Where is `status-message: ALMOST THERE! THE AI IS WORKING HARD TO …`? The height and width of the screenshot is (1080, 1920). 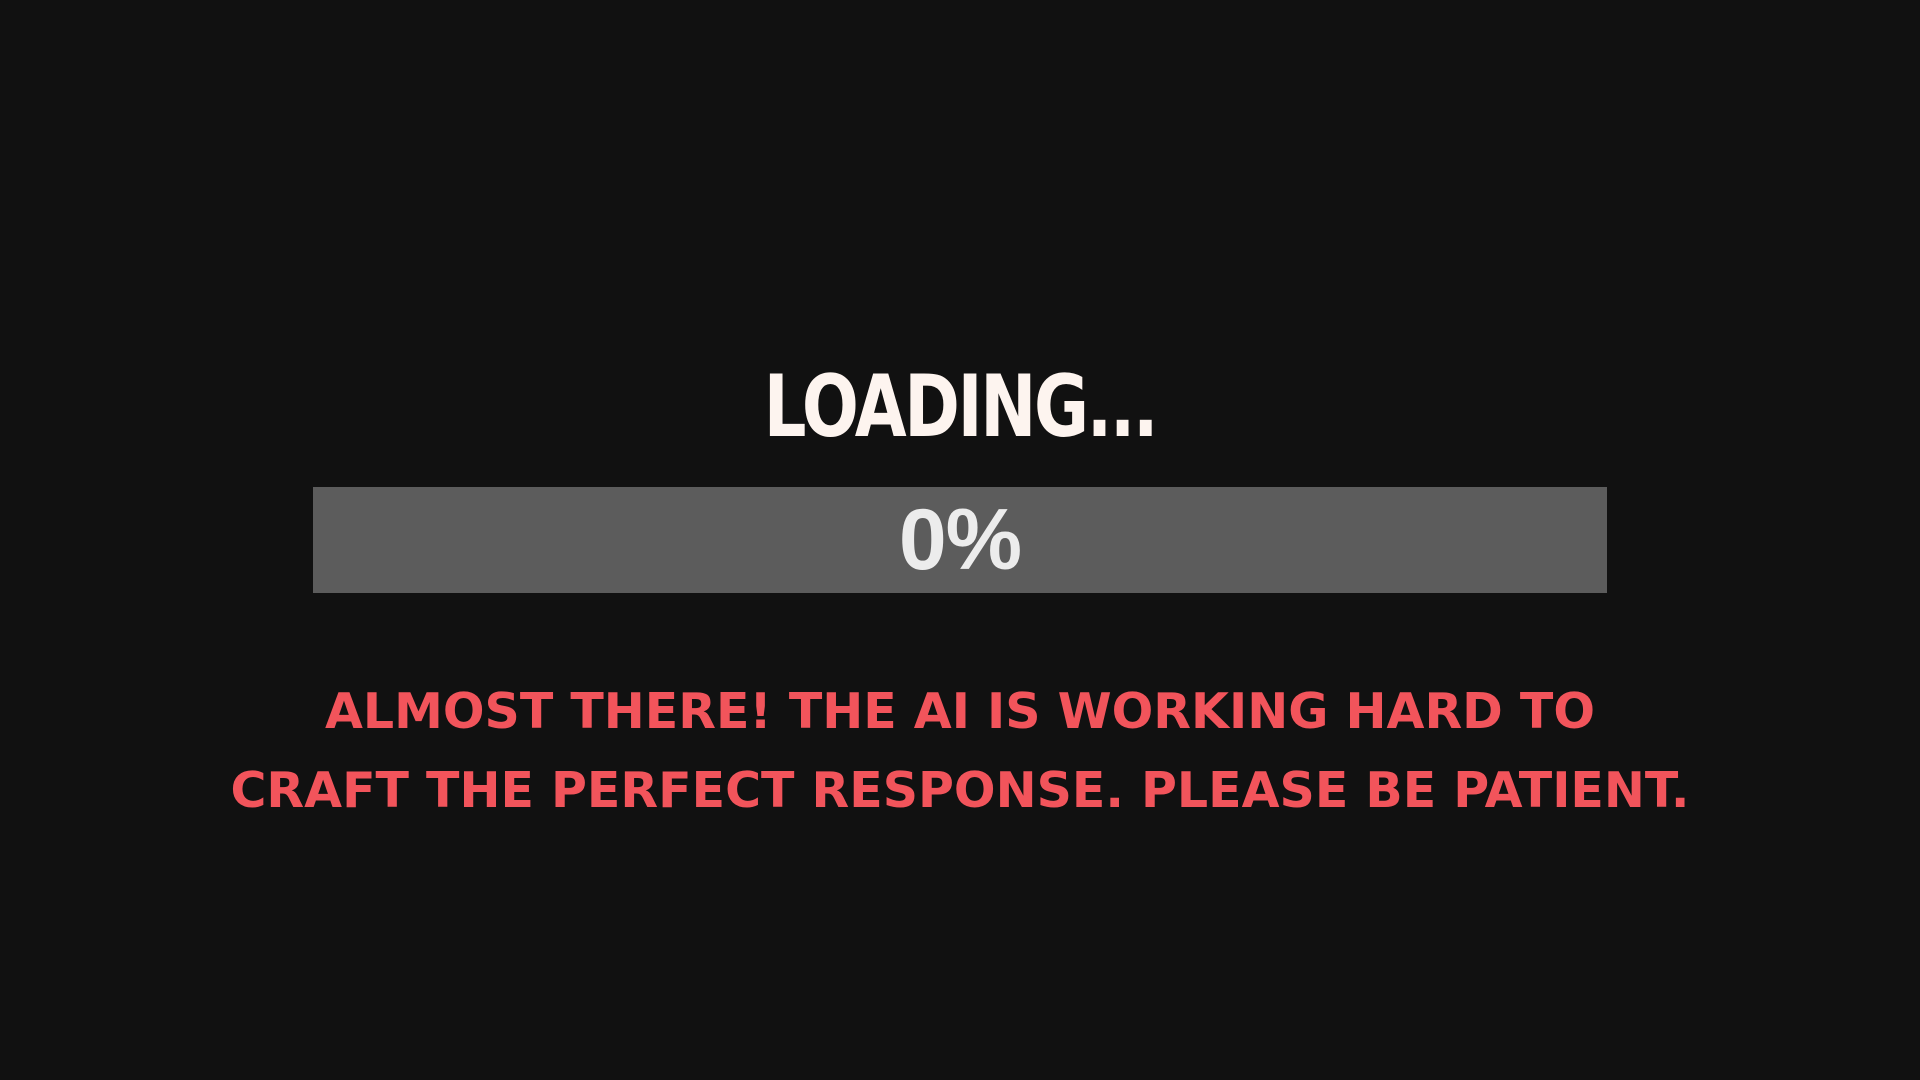
status-message: ALMOST THERE! THE AI IS WORKING HARD TO … is located at coordinates (960, 751).